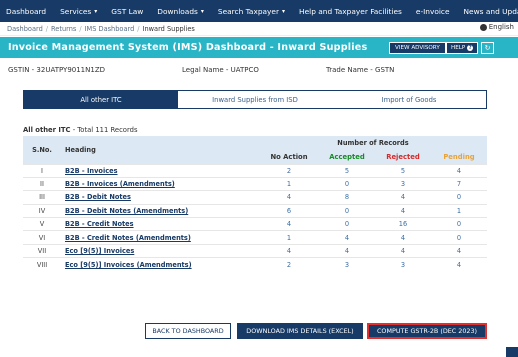 The width and height of the screenshot is (518, 357). Describe the element at coordinates (104, 130) in the screenshot. I see `records-total: - Total 111 Records` at that location.